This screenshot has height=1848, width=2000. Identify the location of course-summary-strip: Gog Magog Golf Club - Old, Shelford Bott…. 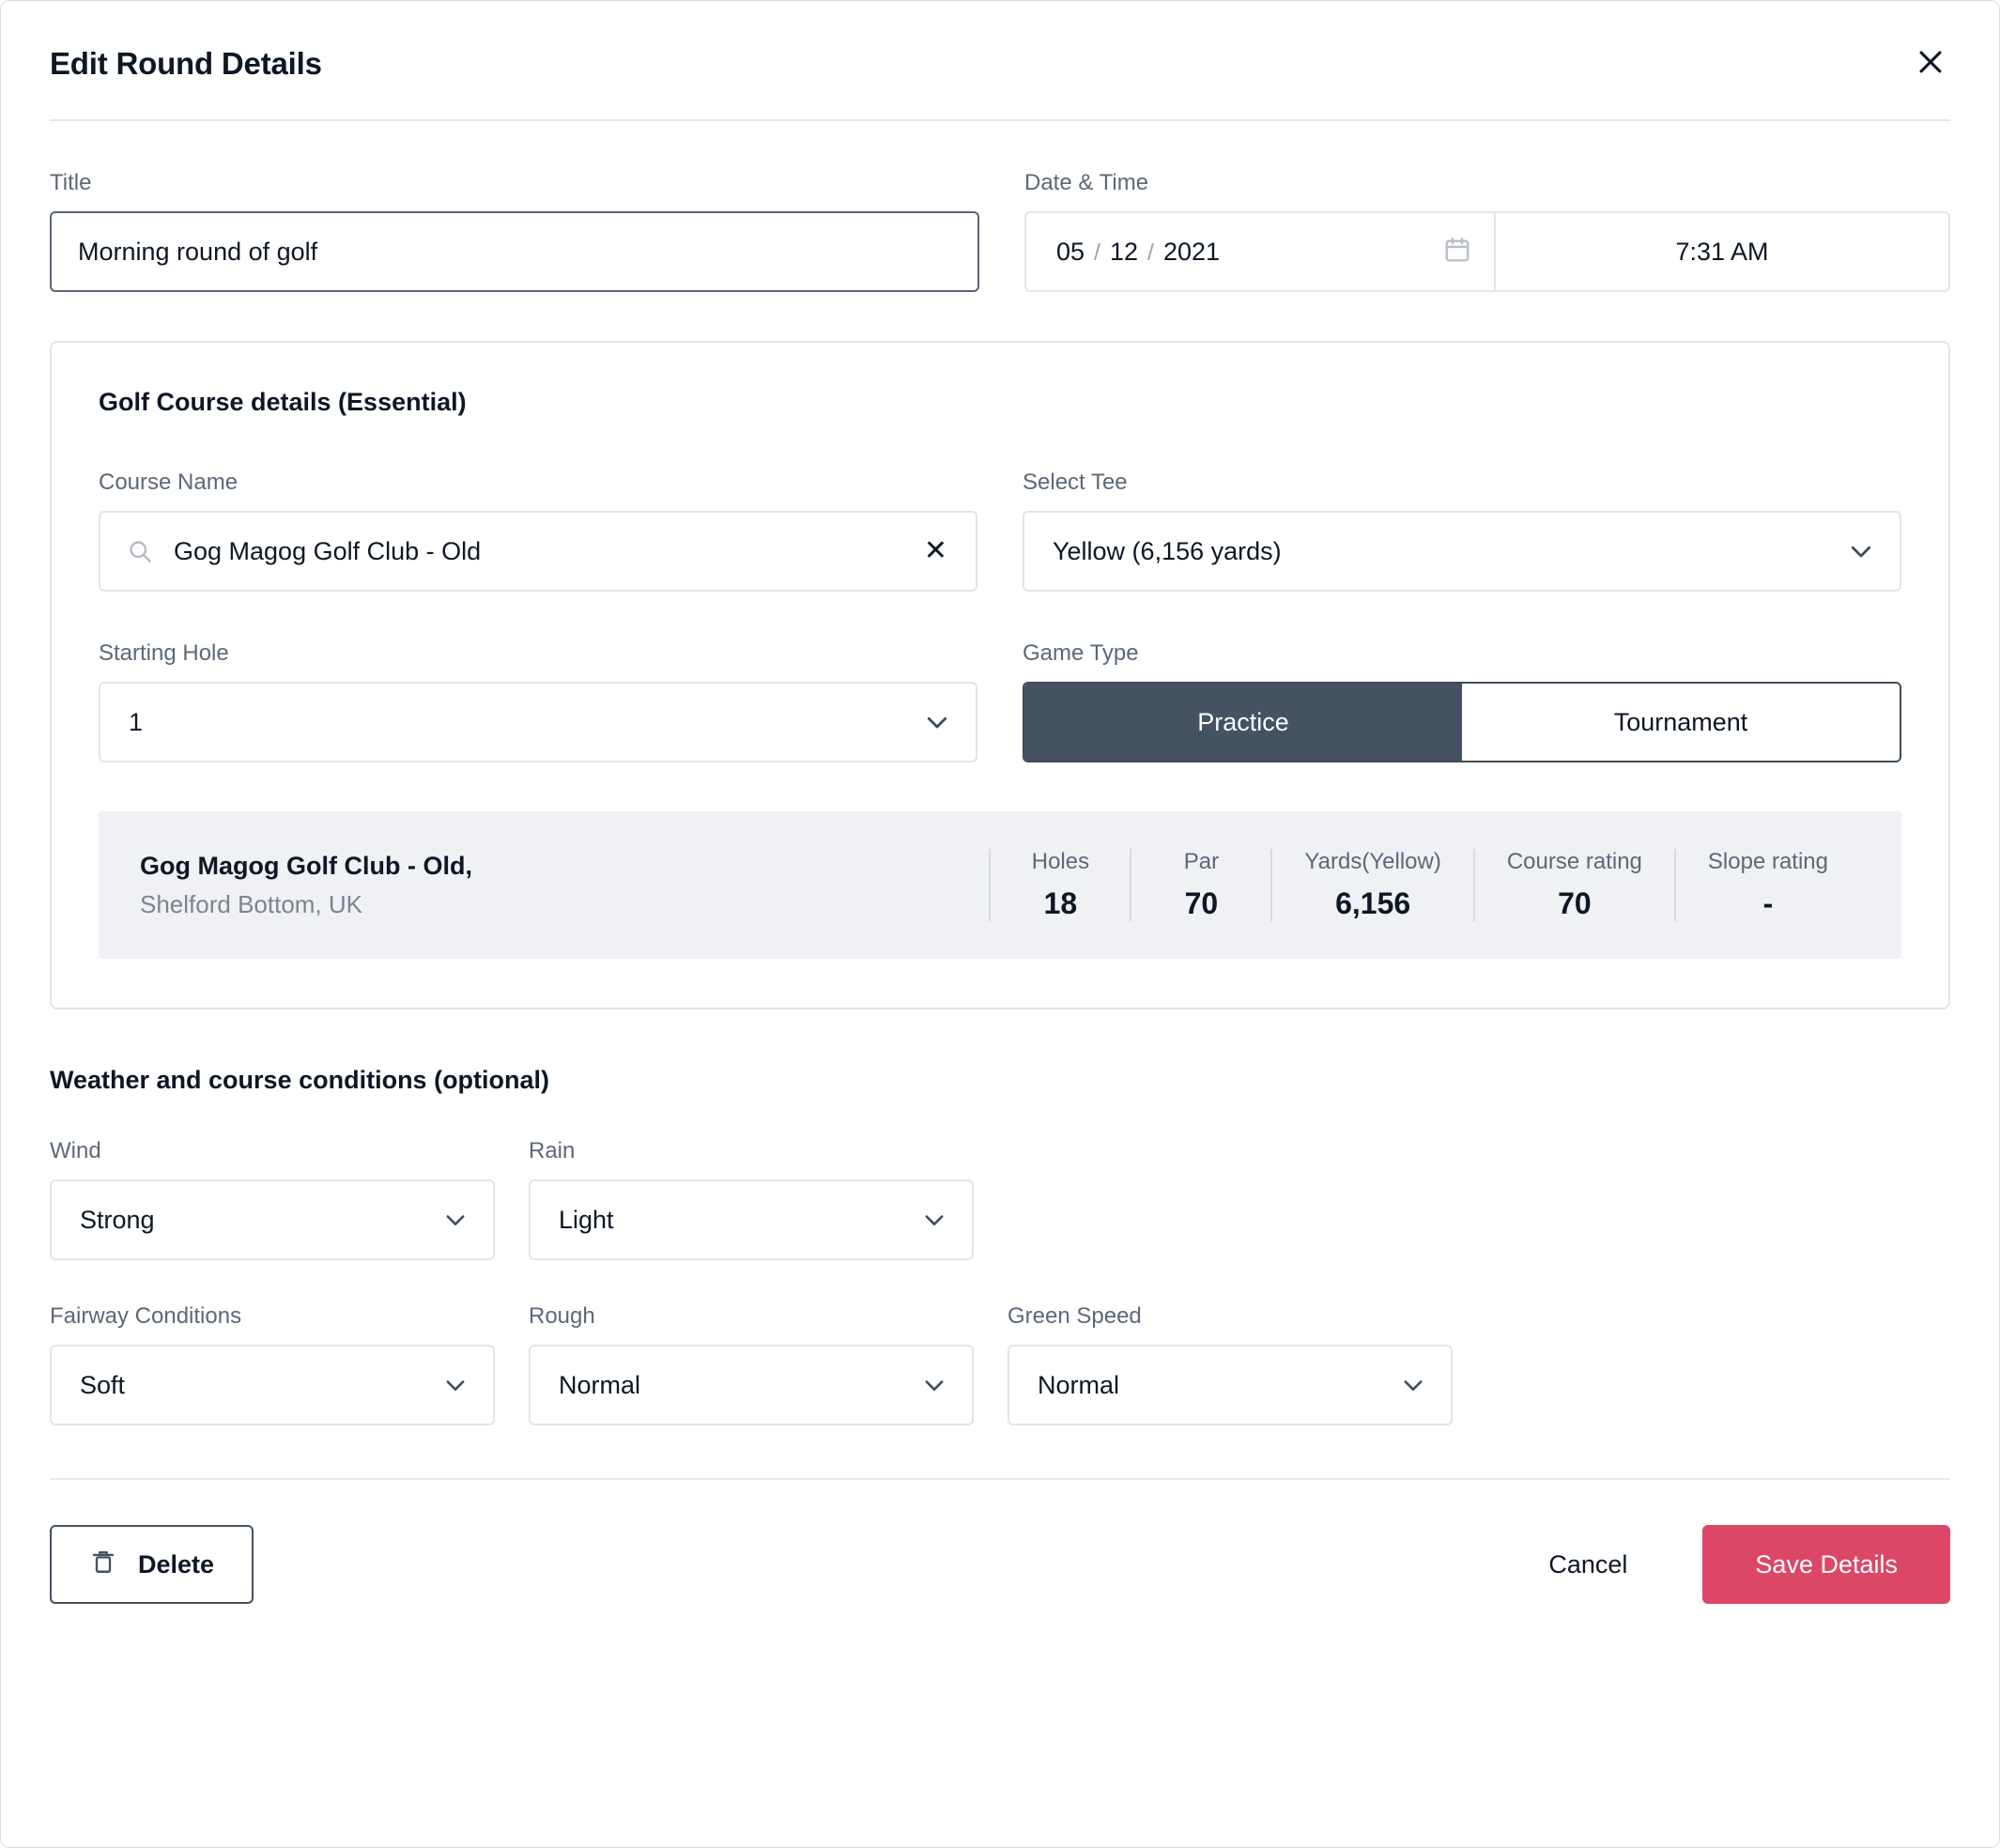
(1000, 885).